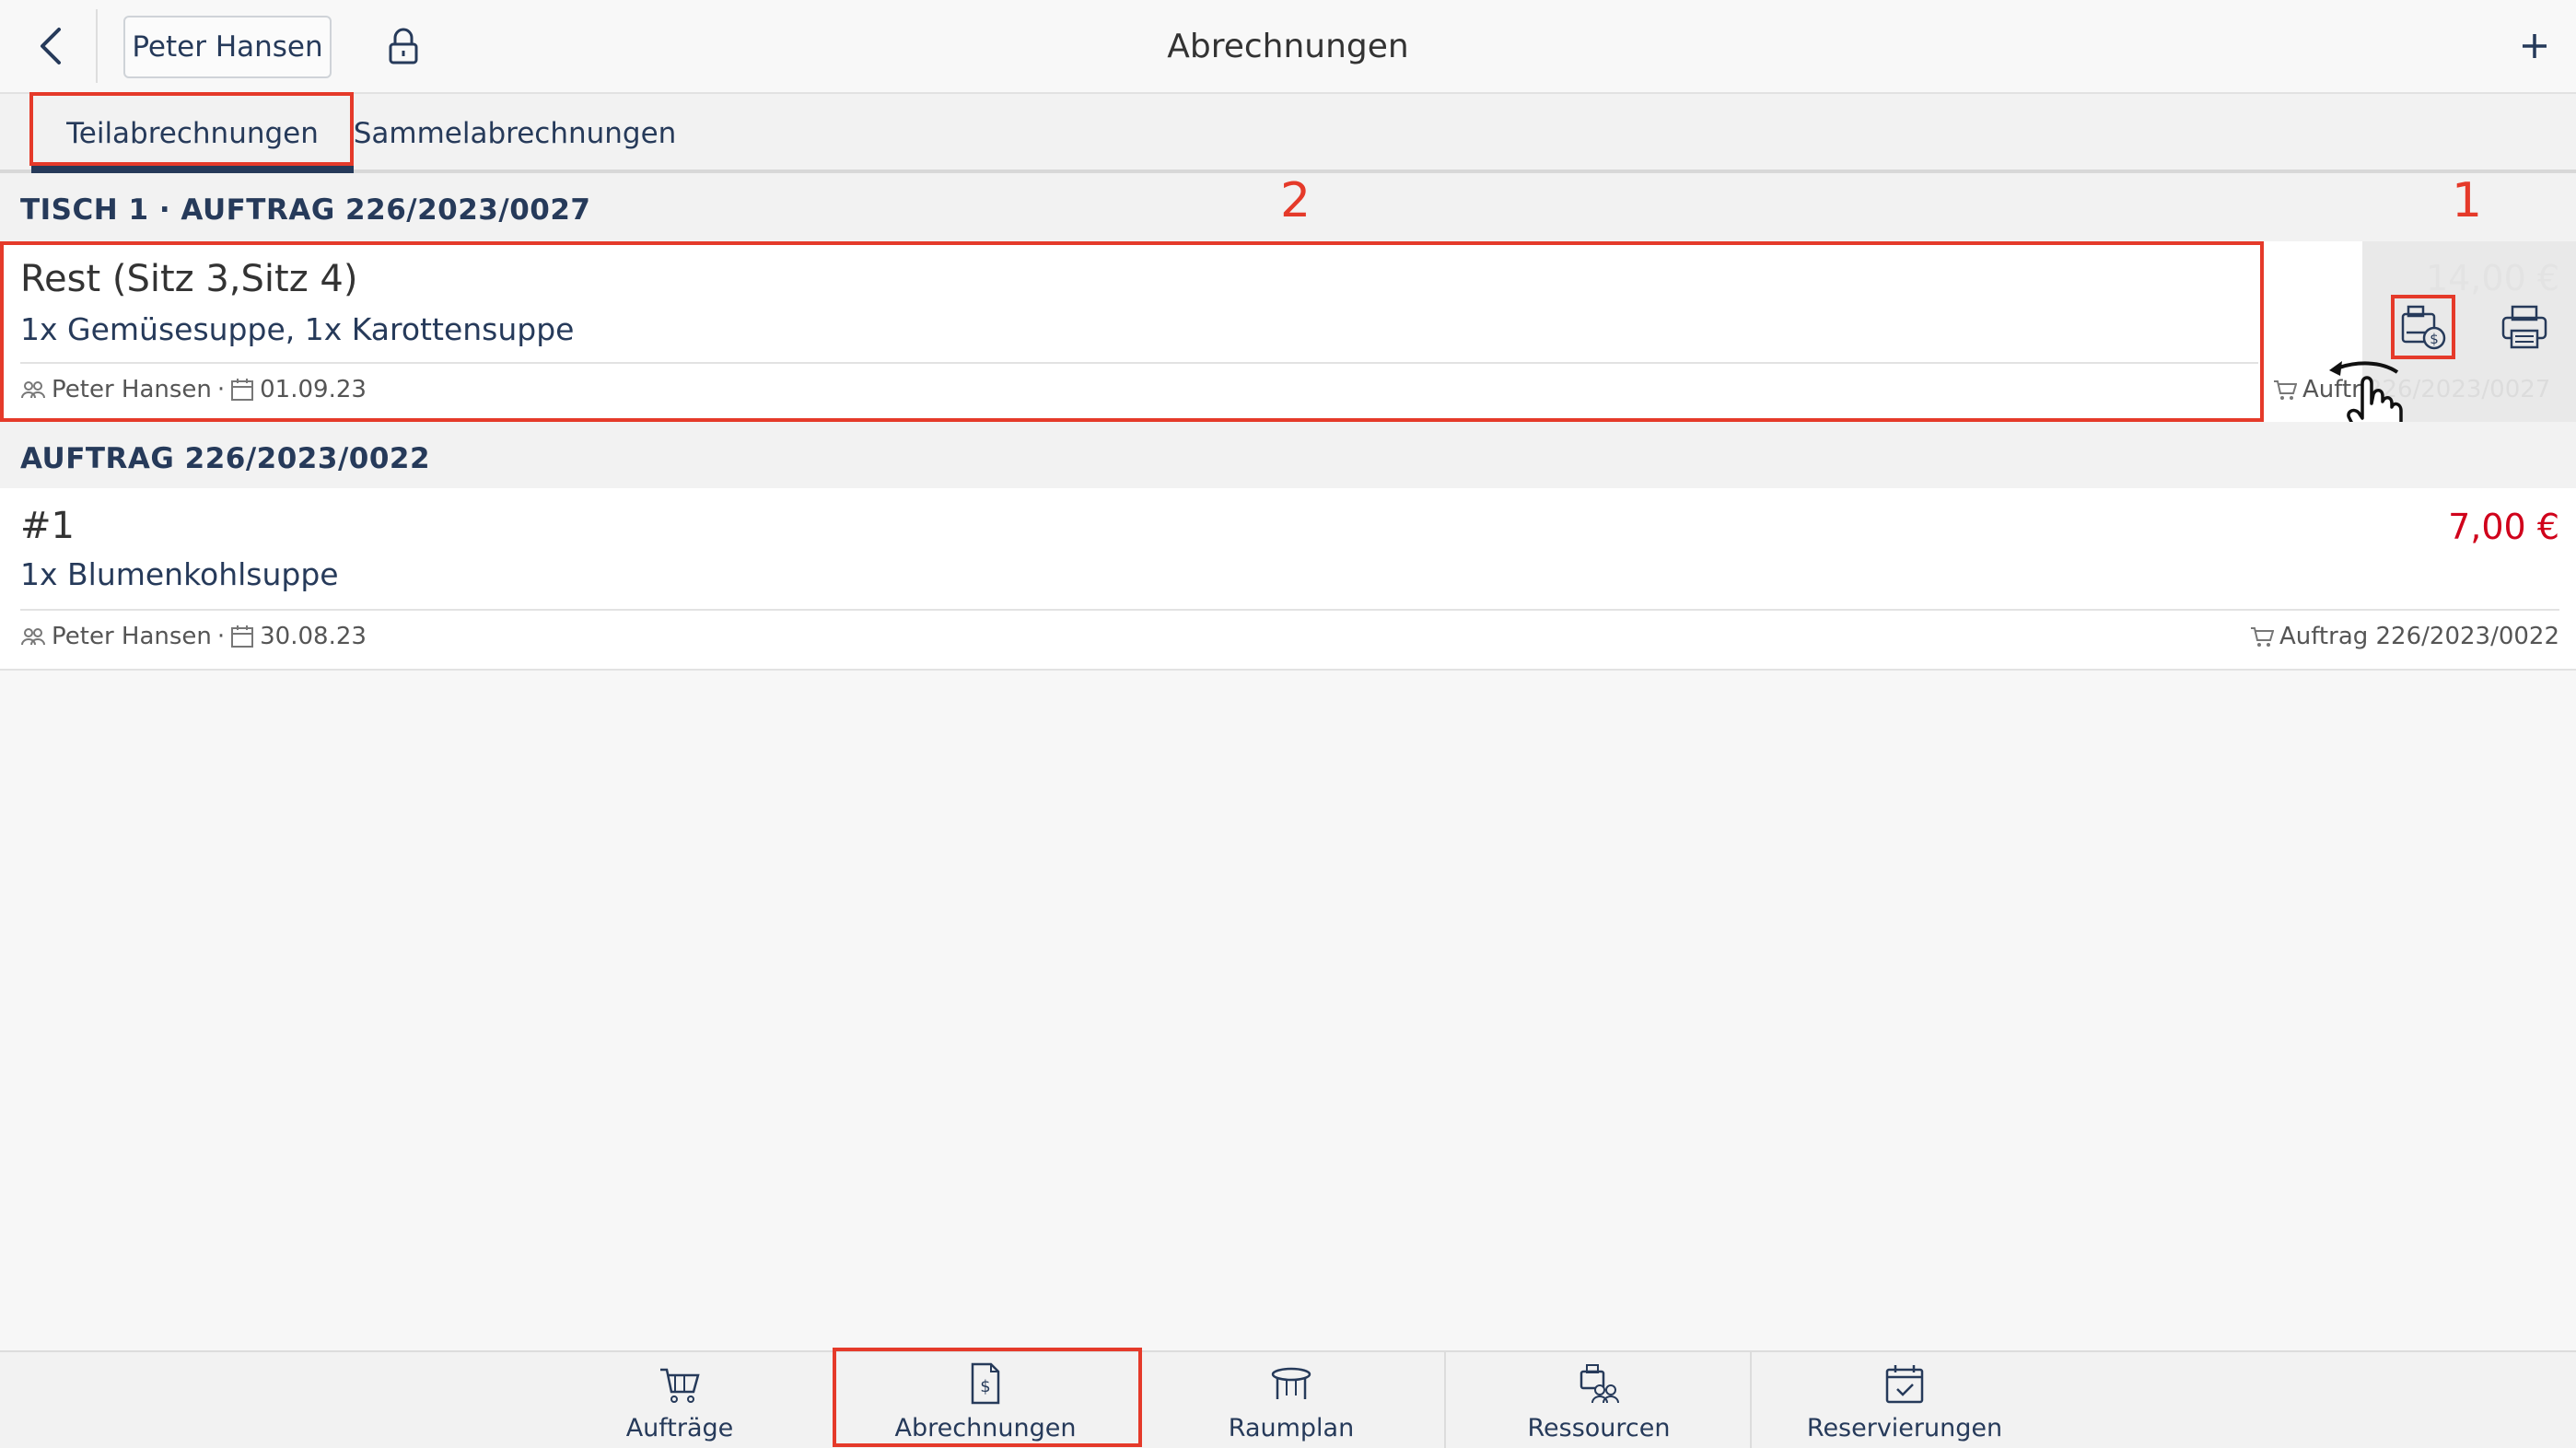  I want to click on row-order-text: Auftrag 226/2023/0022, so click(2419, 636).